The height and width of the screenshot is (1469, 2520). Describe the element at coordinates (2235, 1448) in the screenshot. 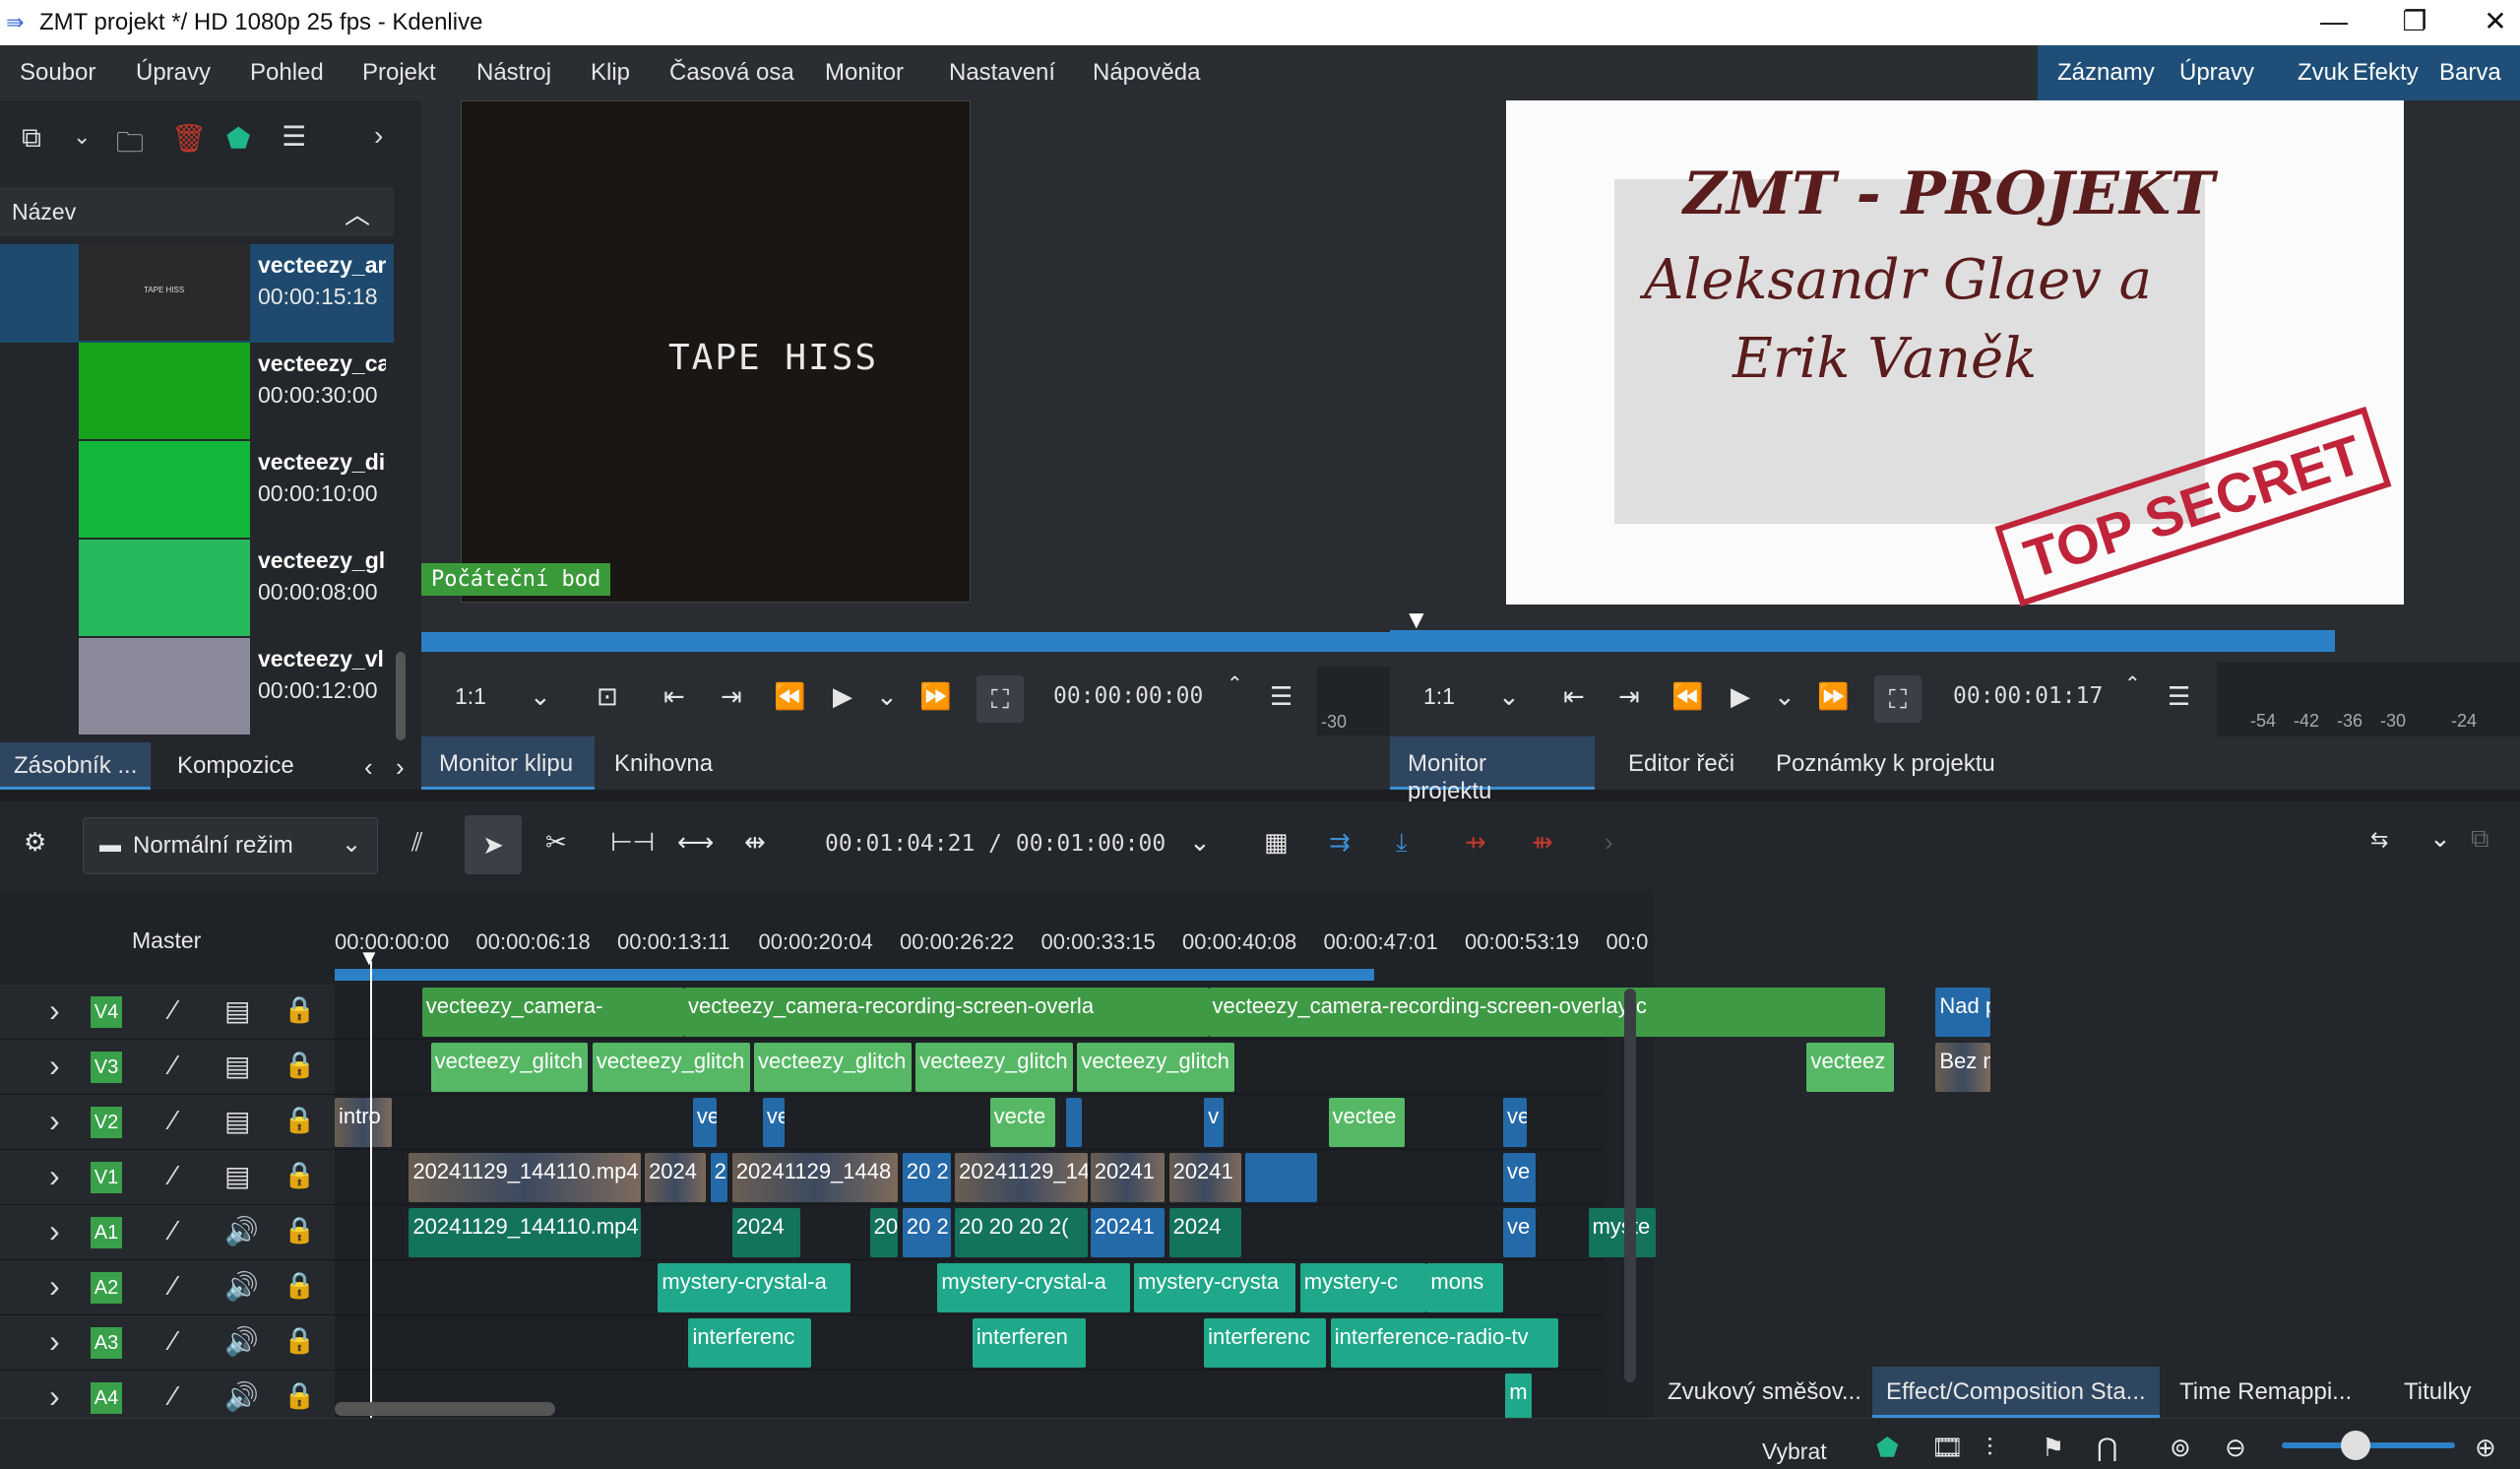

I see `zoom-out-icon: ⊖` at that location.